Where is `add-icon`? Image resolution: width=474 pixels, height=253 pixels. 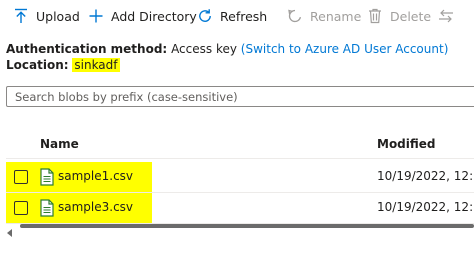 add-icon is located at coordinates (96, 16).